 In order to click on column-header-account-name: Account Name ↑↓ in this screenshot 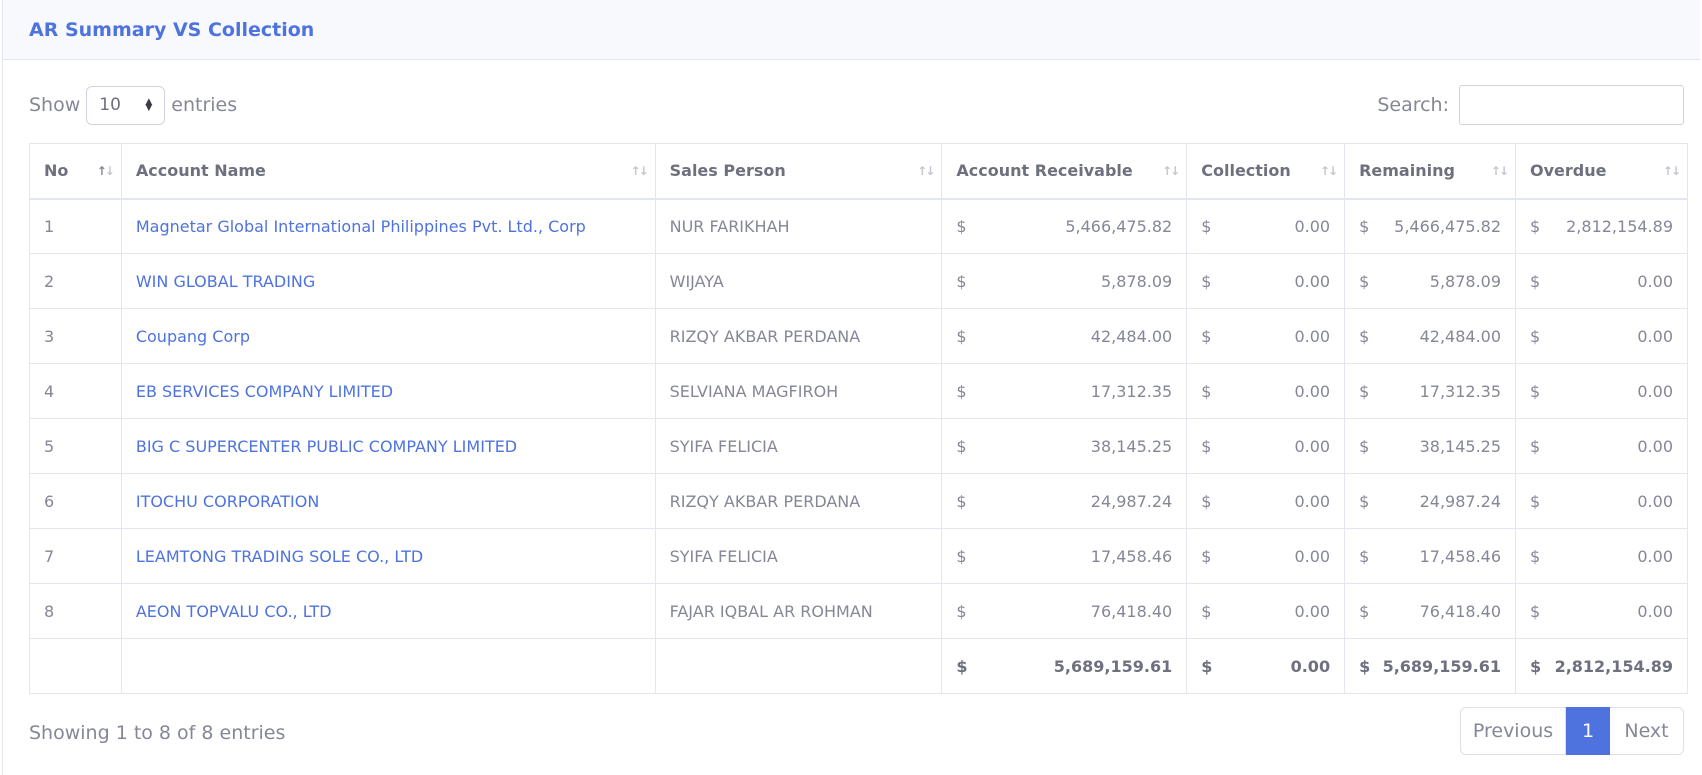, I will do `click(388, 171)`.